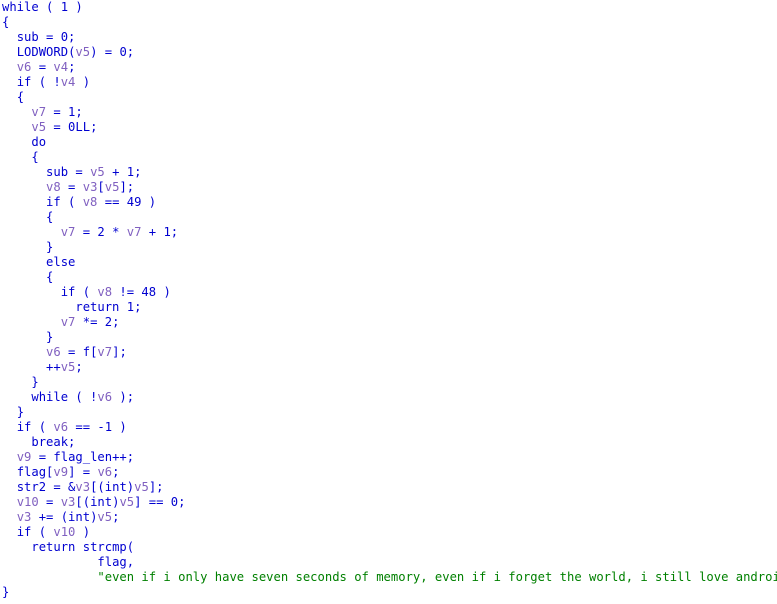  Describe the element at coordinates (388, 232) in the screenshot. I see `code-line: v7 = 2 * v7 + 1;` at that location.